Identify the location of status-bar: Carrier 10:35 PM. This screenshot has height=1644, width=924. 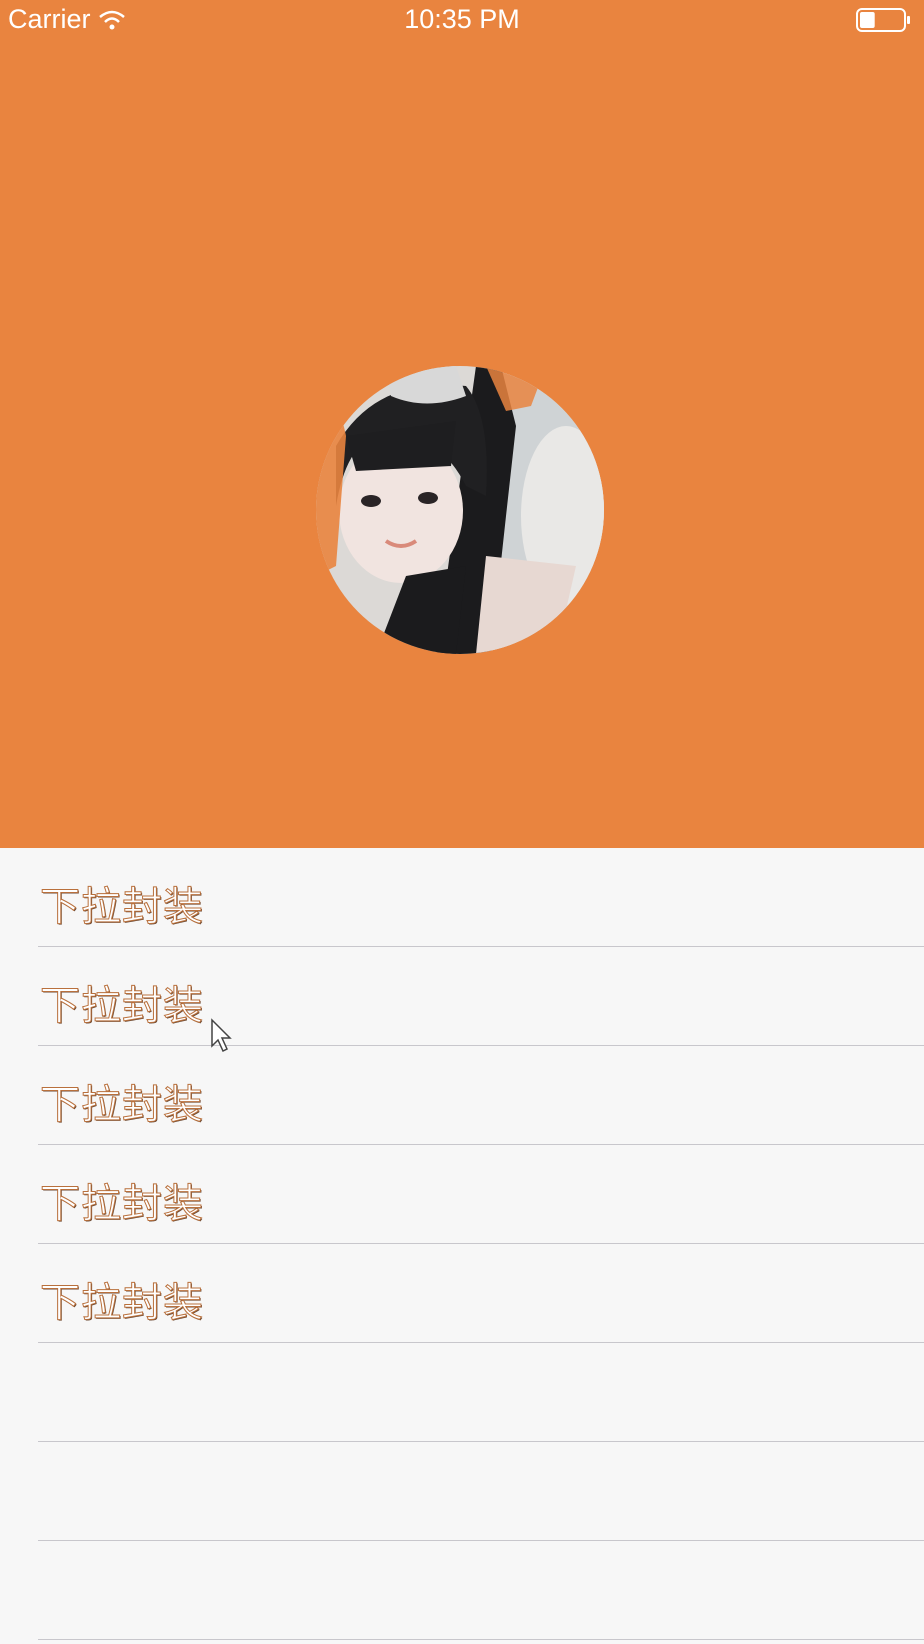
(462, 20).